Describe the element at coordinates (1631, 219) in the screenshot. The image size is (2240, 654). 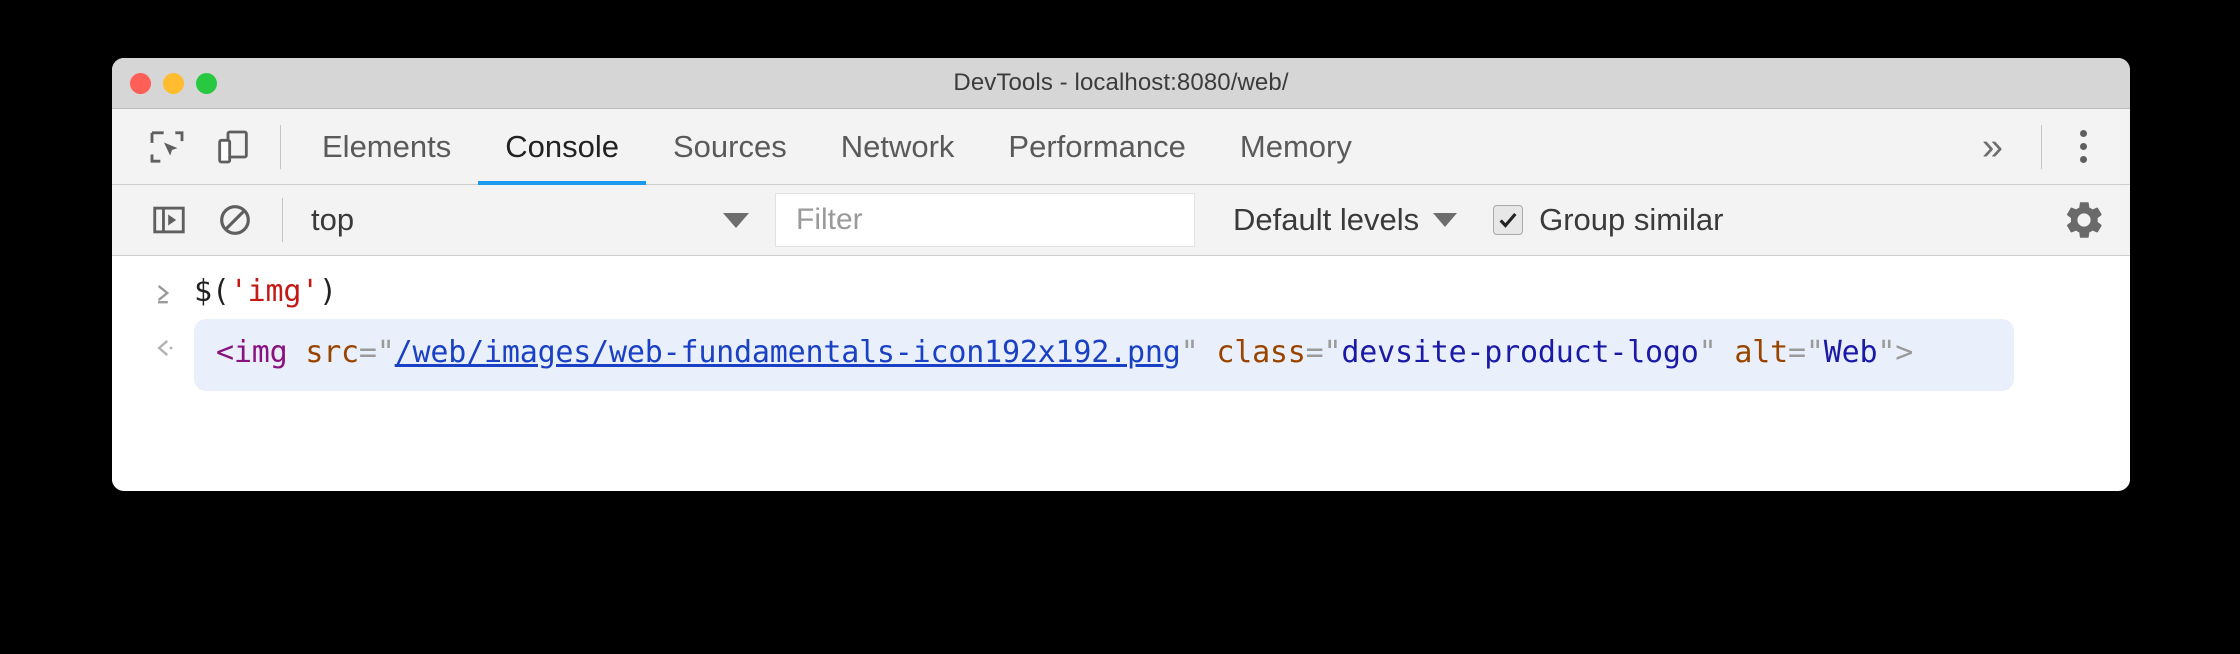
I see `group-similar-label: Group similar` at that location.